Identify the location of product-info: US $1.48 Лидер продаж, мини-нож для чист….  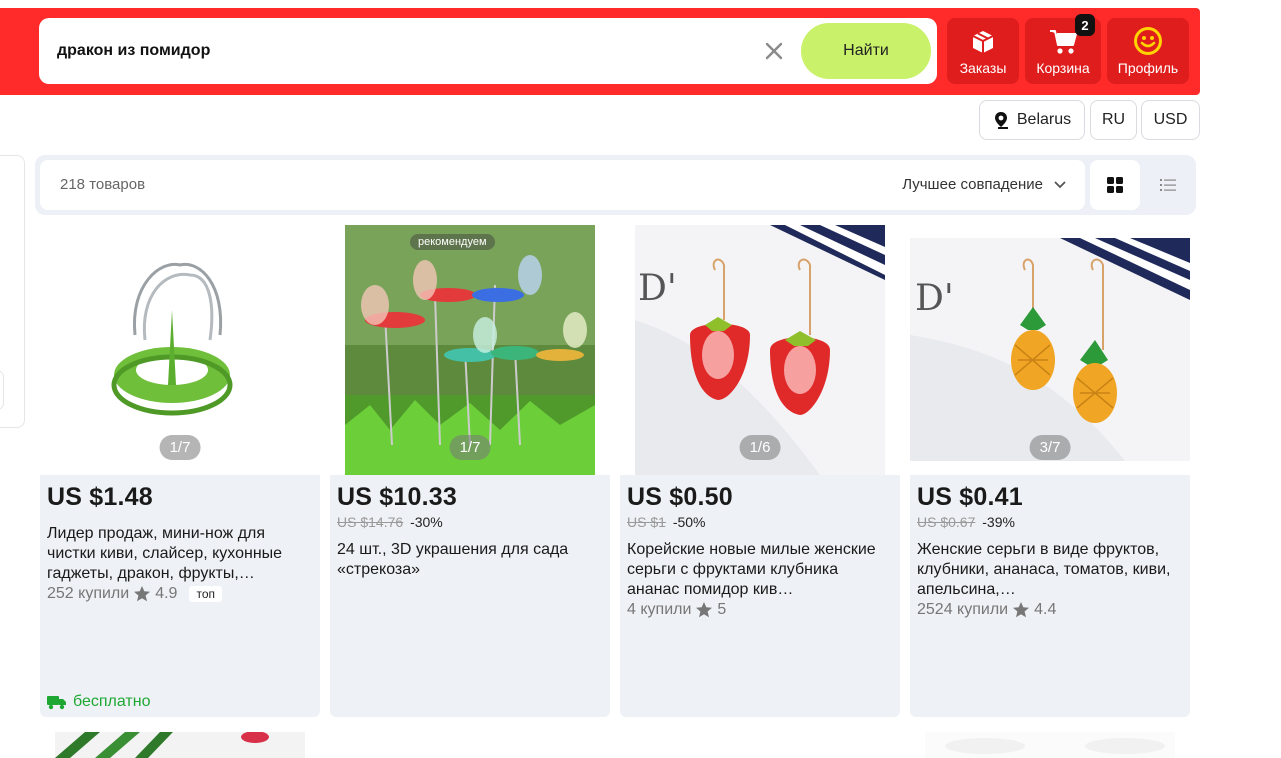
(180, 596).